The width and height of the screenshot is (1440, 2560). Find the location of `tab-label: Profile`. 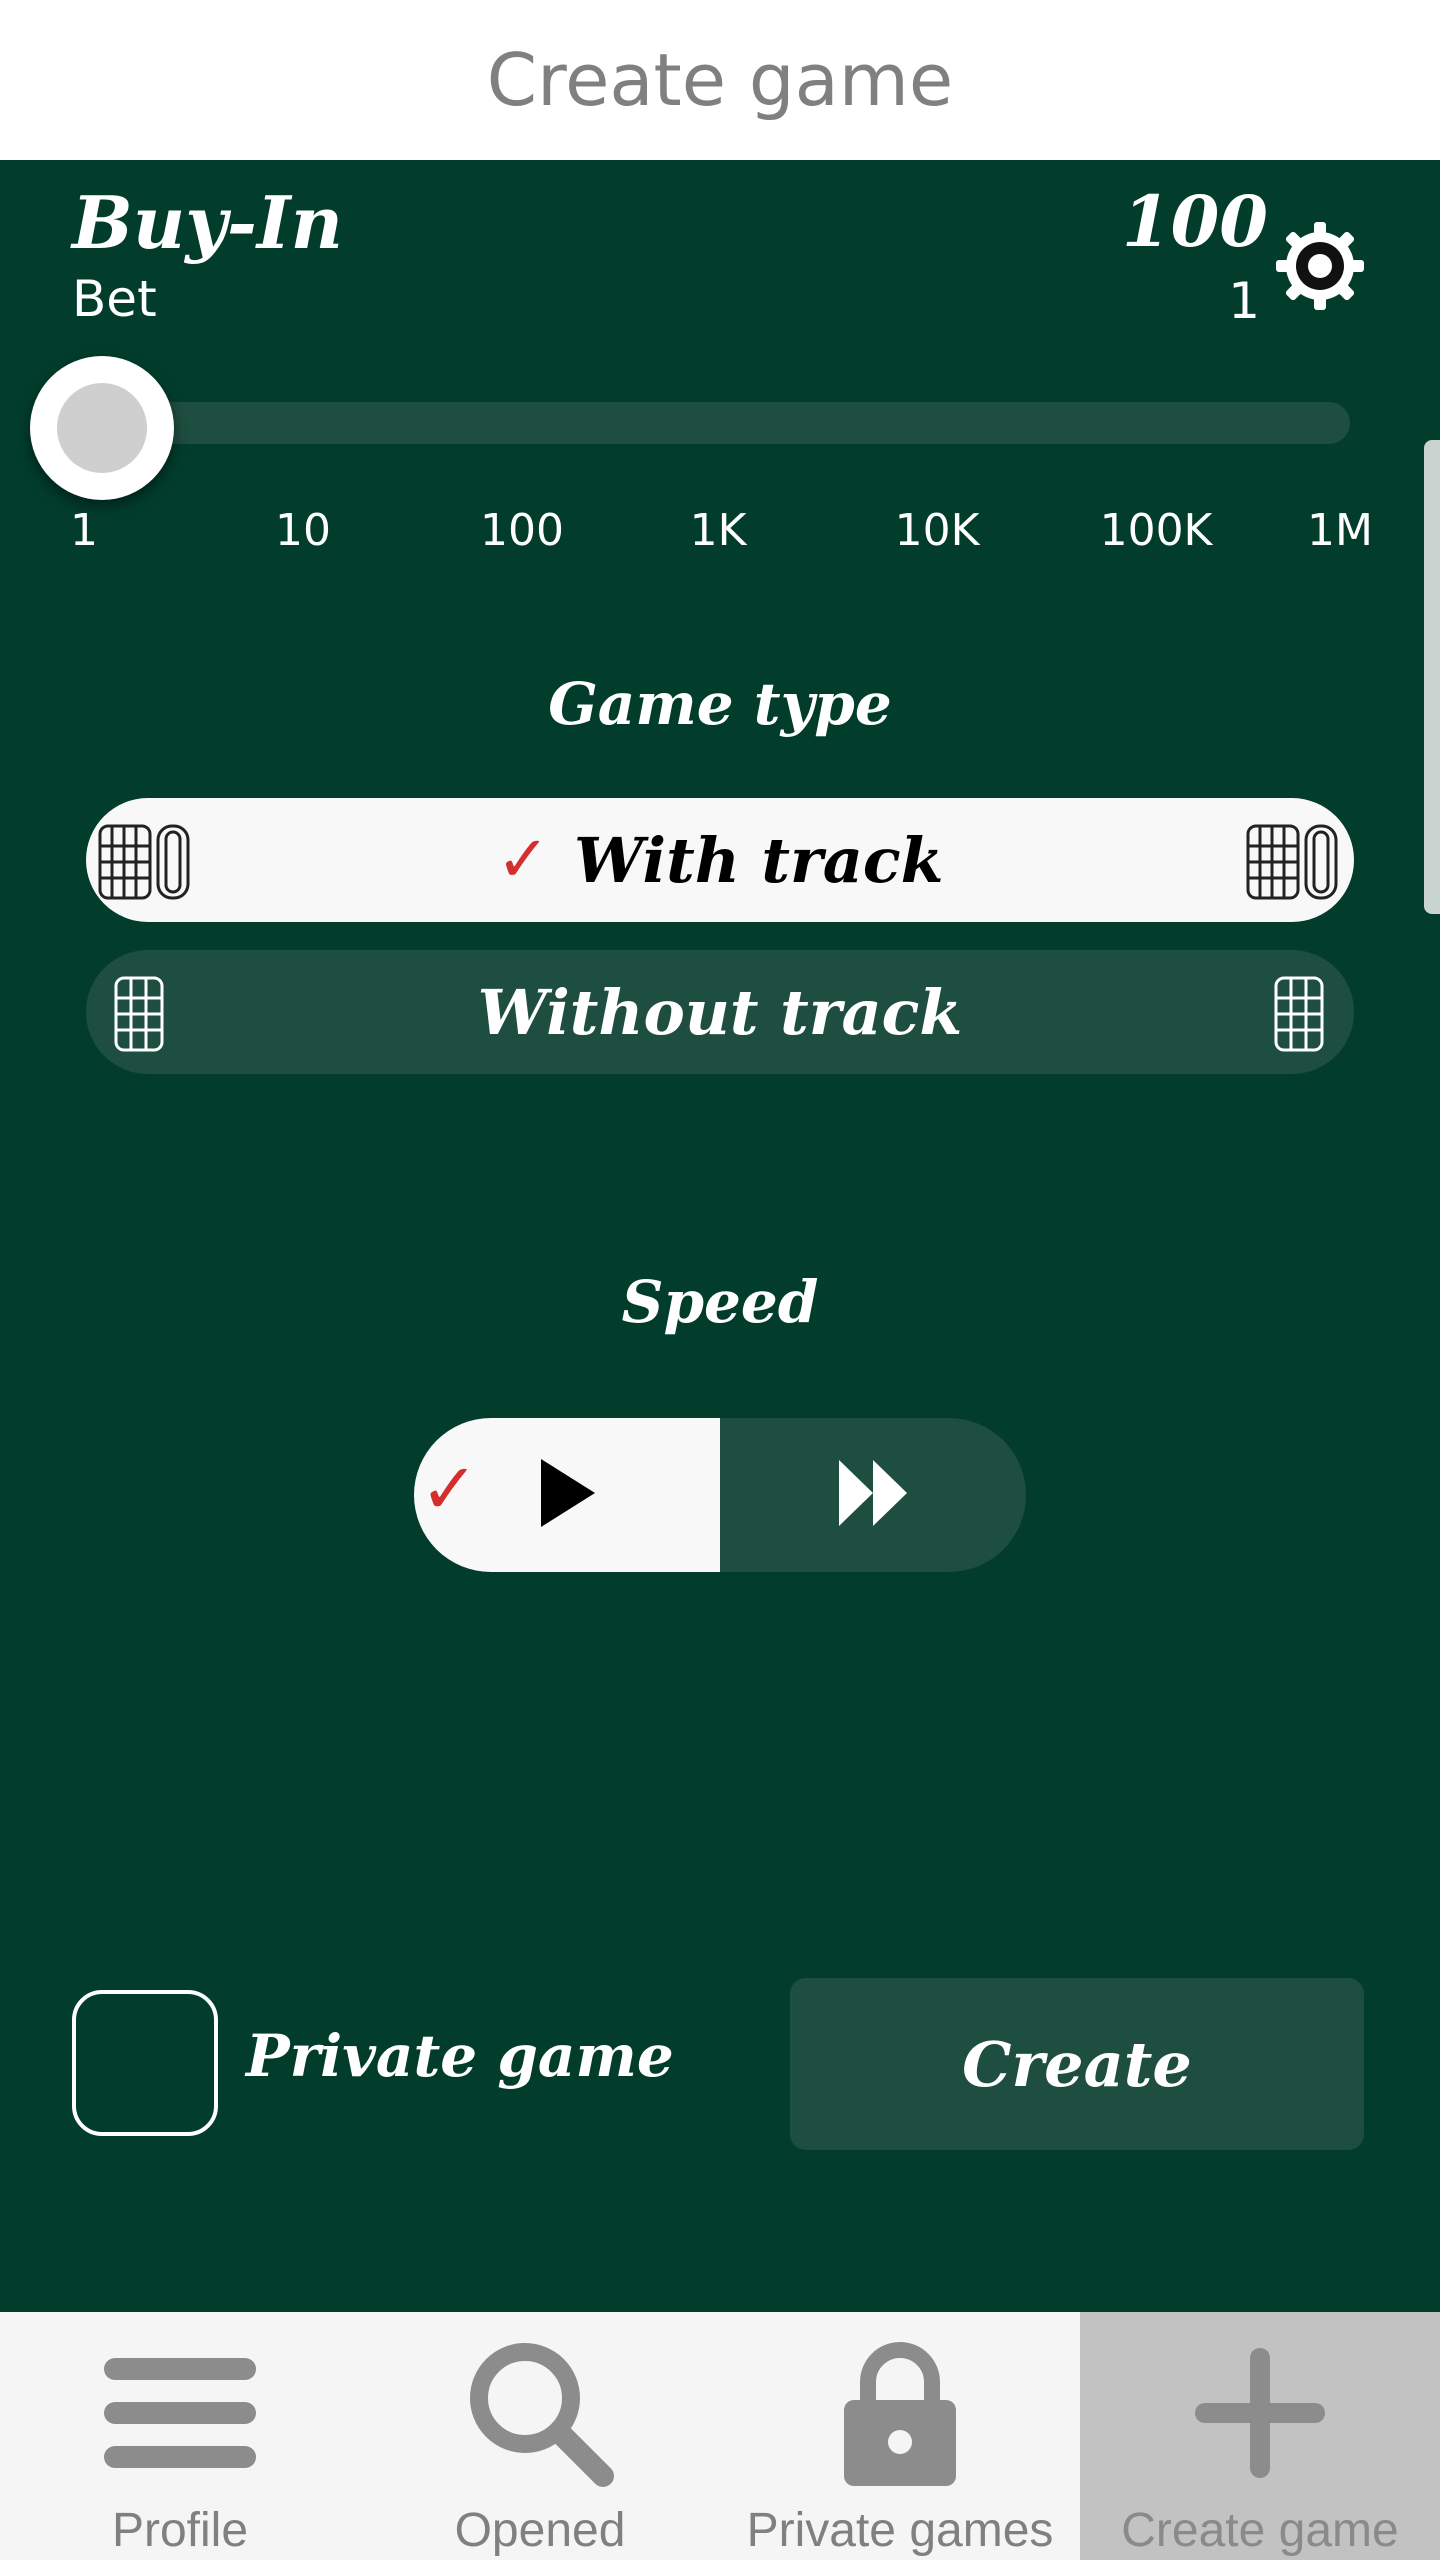

tab-label: Profile is located at coordinates (180, 2530).